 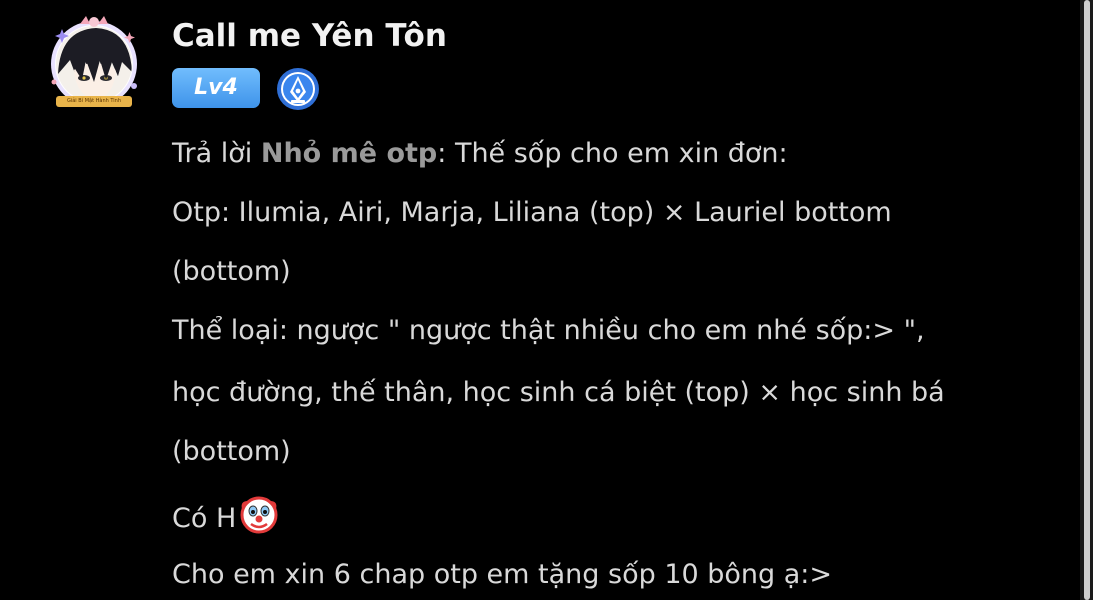 What do you see at coordinates (309, 36) in the screenshot?
I see `username: Call me Yên Tôn` at bounding box center [309, 36].